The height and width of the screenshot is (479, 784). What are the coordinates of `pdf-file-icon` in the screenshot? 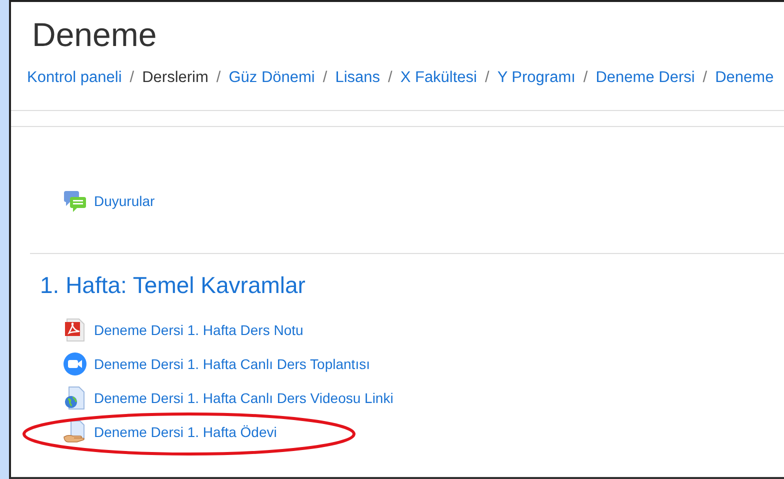 It's located at (75, 330).